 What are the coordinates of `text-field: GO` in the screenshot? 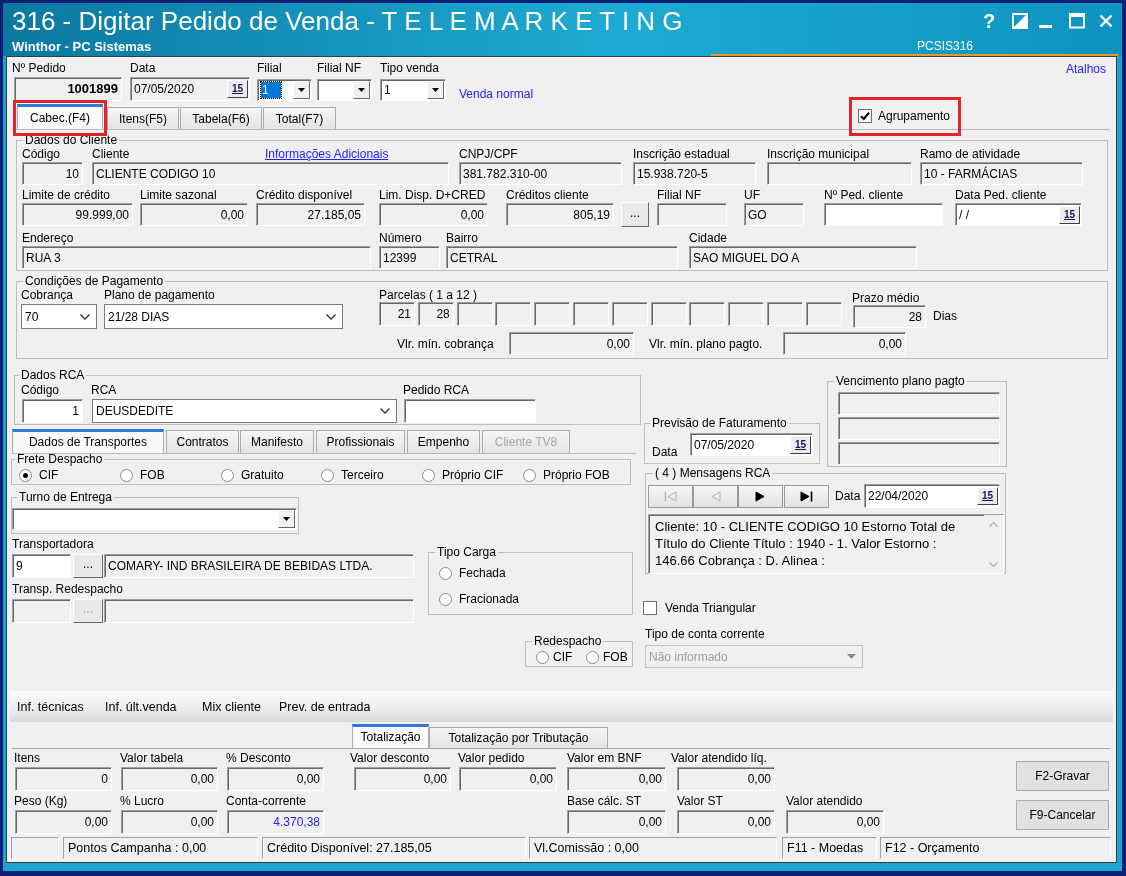 It's located at (774, 214).